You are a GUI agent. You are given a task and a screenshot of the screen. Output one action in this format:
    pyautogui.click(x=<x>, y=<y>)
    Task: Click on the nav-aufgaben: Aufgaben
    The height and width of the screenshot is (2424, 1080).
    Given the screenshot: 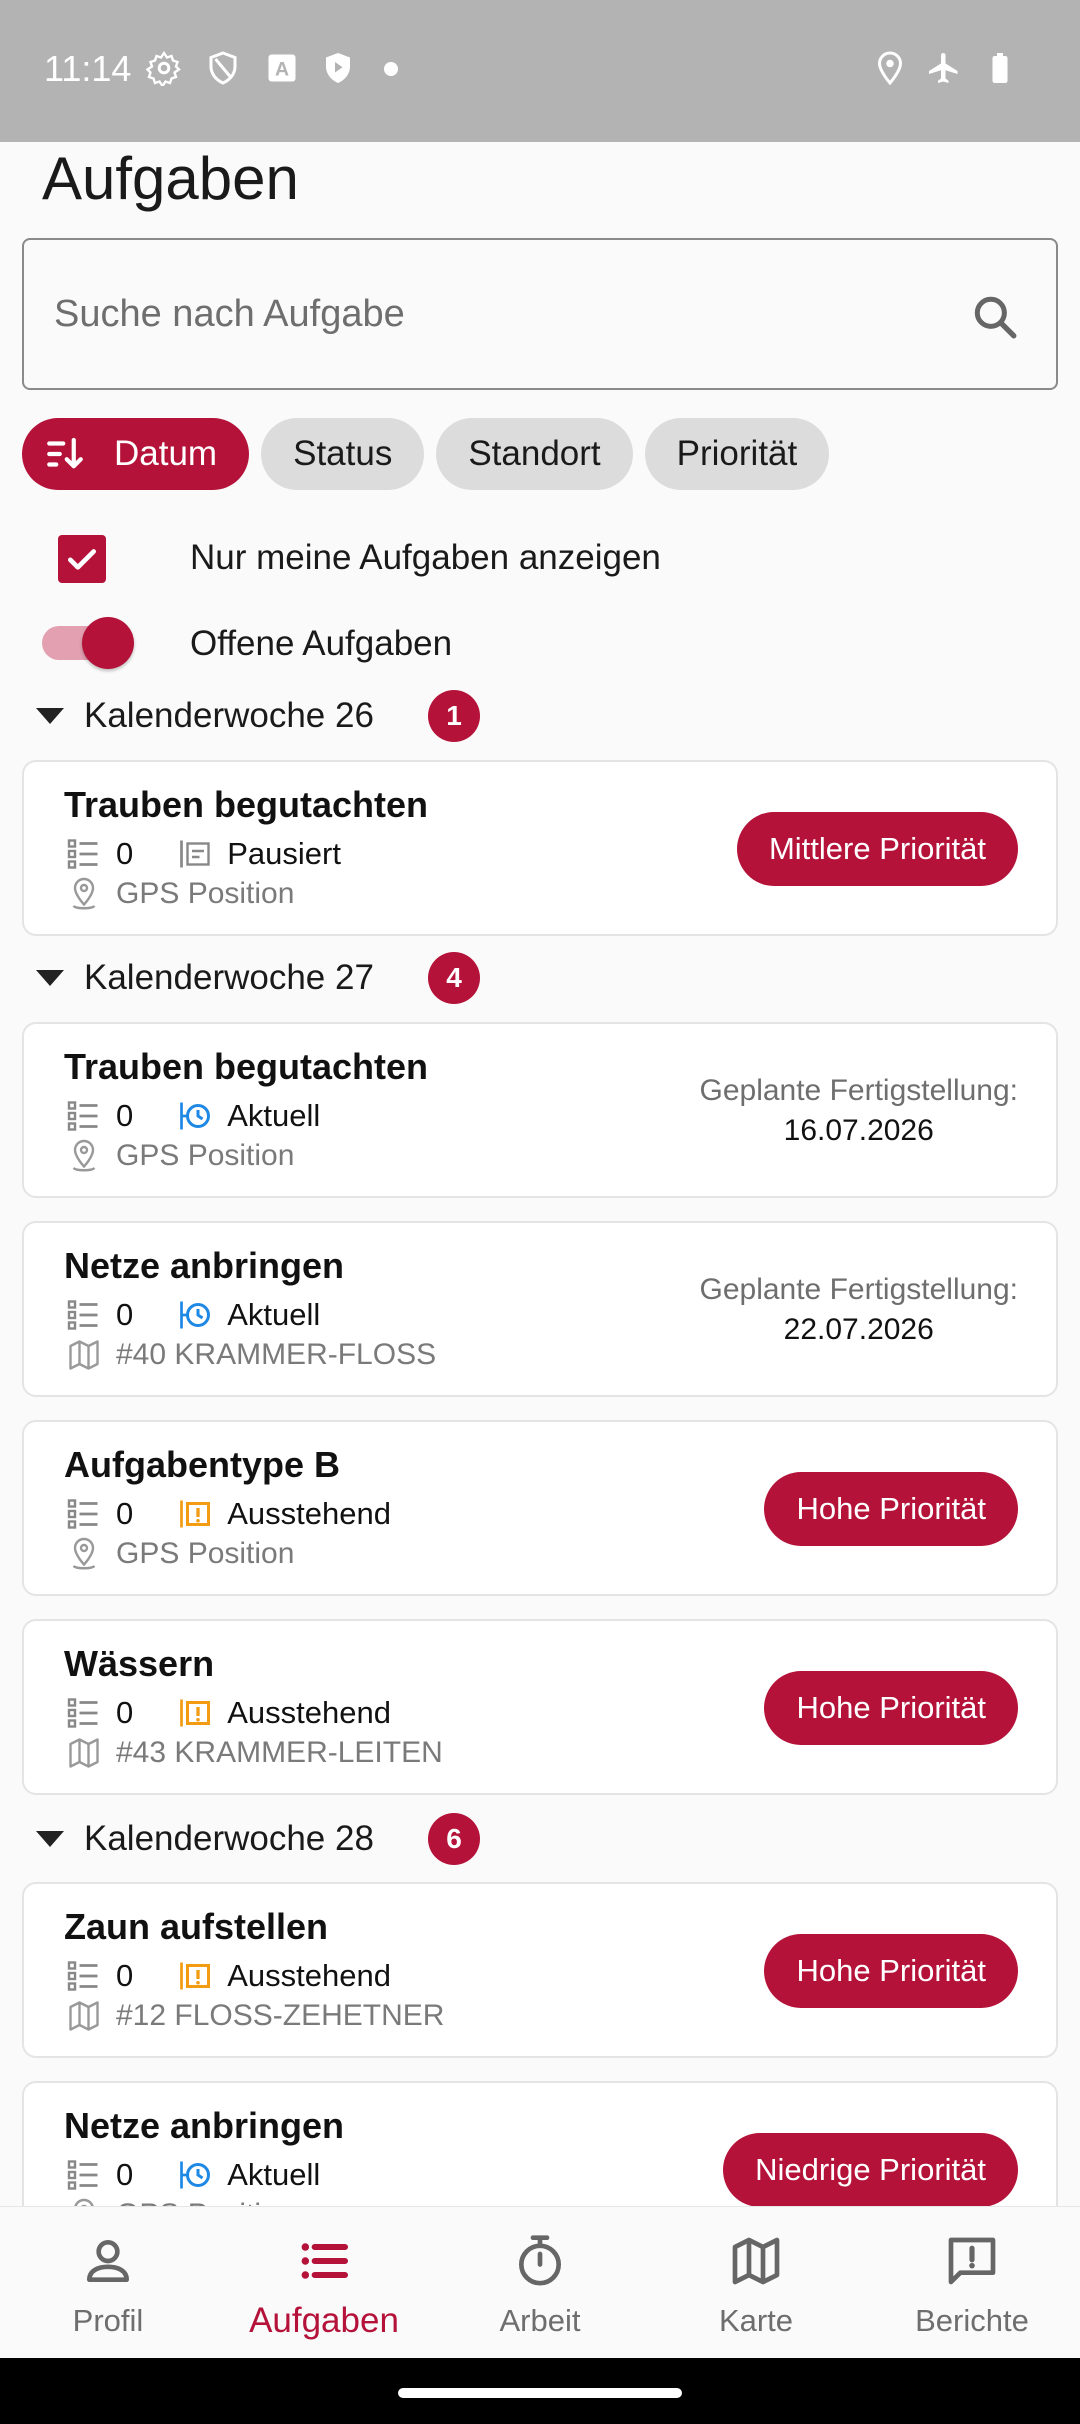 What is the action you would take?
    pyautogui.click(x=324, y=2283)
    